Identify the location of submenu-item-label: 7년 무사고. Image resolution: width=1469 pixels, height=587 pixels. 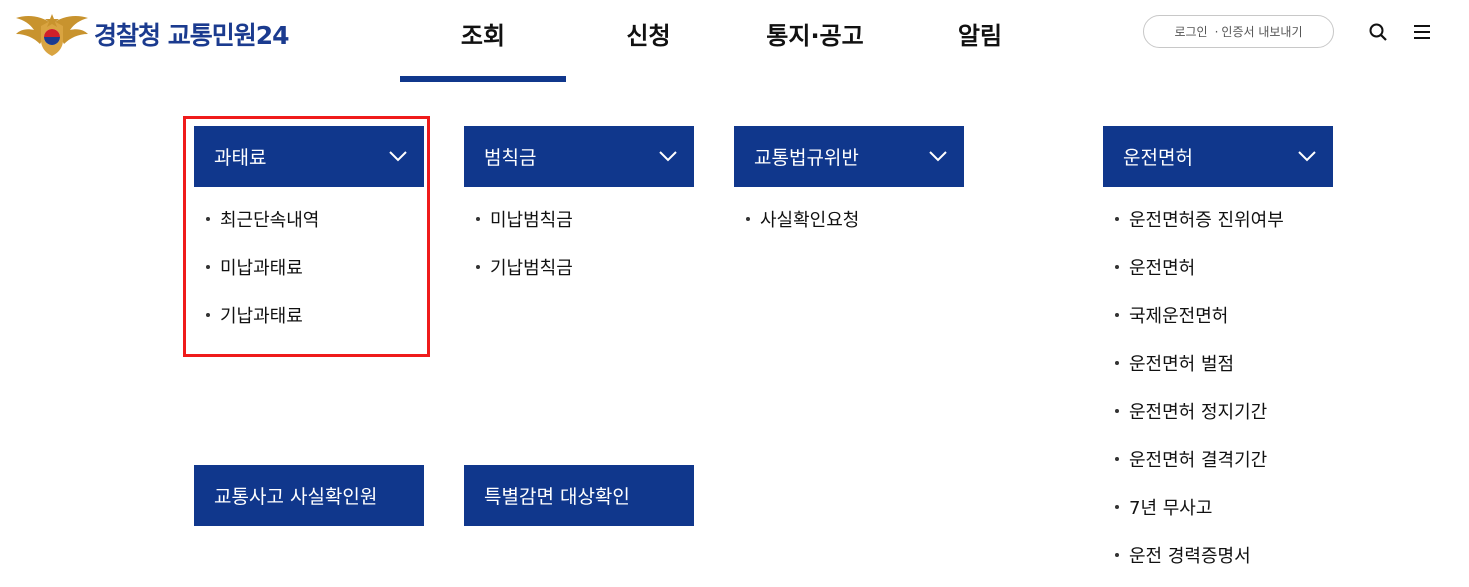
(1171, 508).